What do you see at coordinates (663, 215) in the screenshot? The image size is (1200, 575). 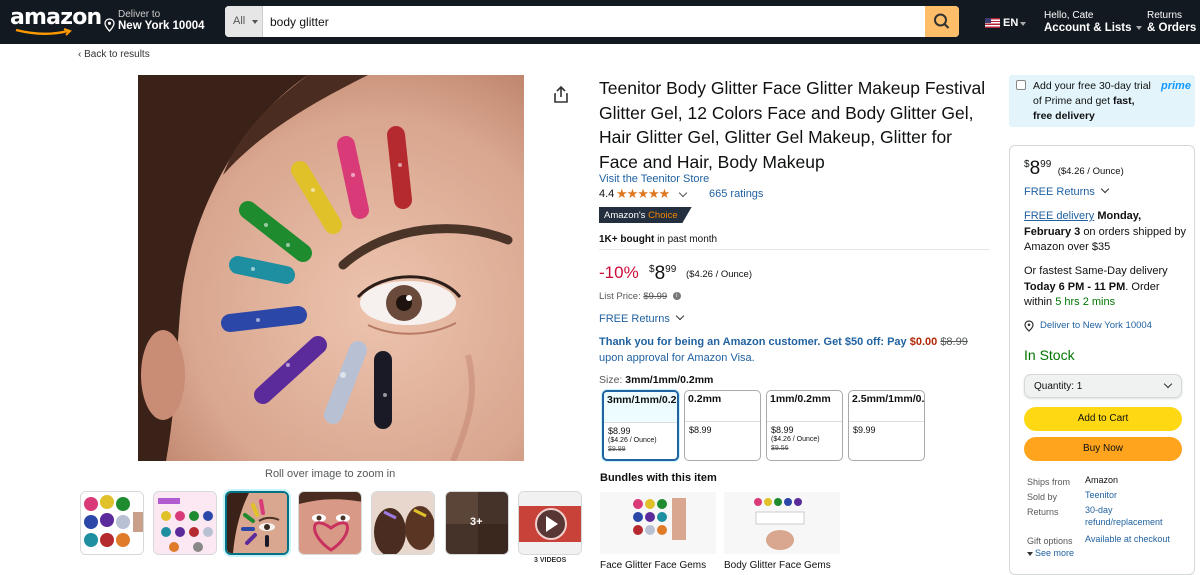 I see `badge-choice: Choice` at bounding box center [663, 215].